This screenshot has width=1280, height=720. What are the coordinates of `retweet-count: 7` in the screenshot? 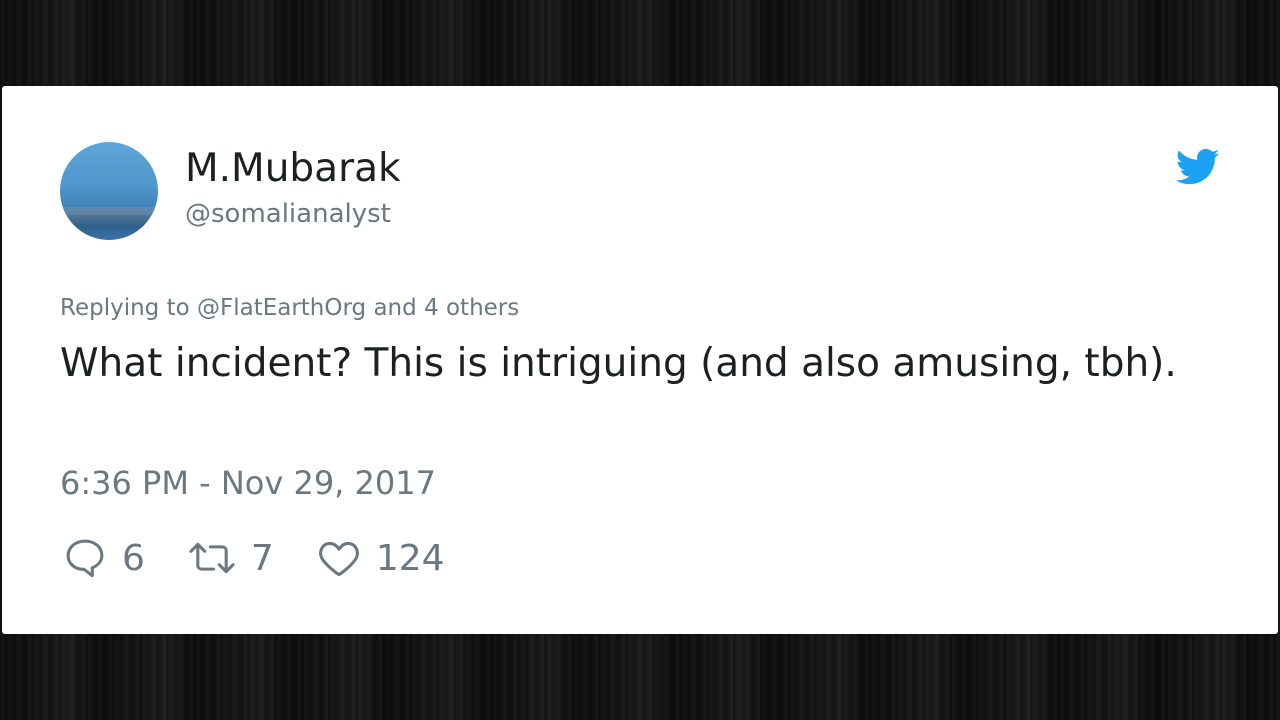 It's located at (262, 558).